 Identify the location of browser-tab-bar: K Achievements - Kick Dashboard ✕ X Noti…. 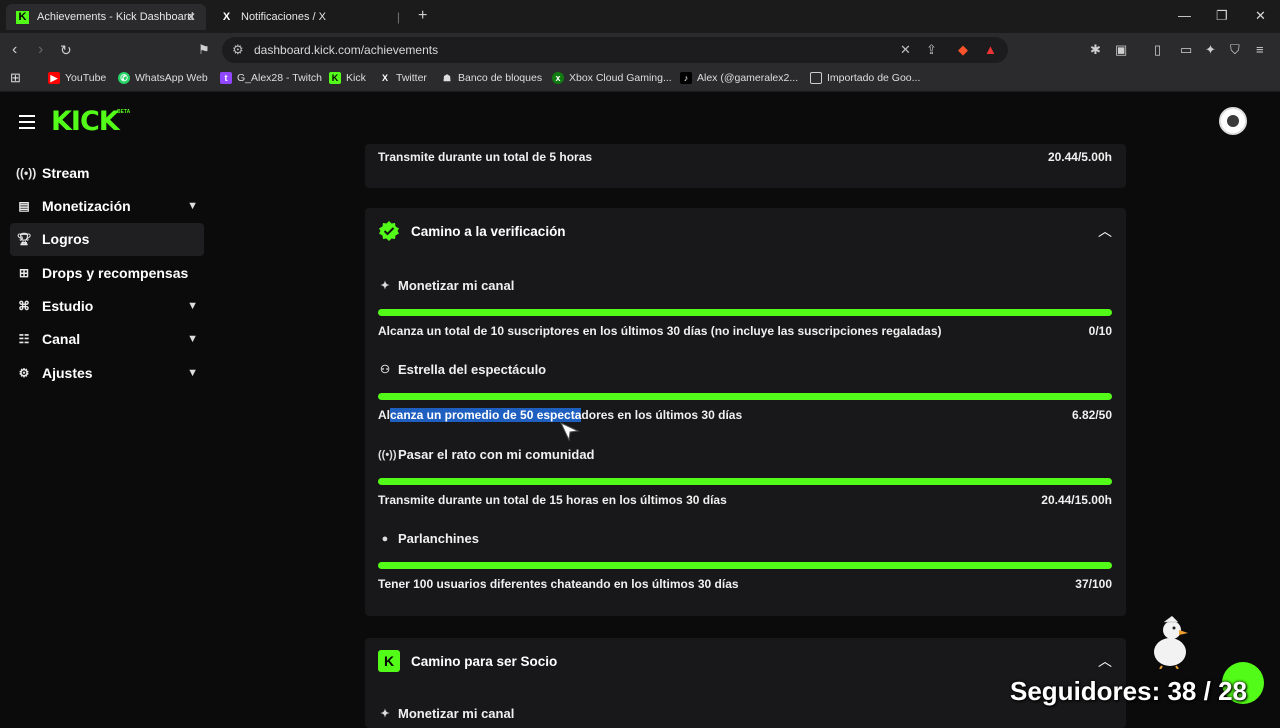
(640, 16).